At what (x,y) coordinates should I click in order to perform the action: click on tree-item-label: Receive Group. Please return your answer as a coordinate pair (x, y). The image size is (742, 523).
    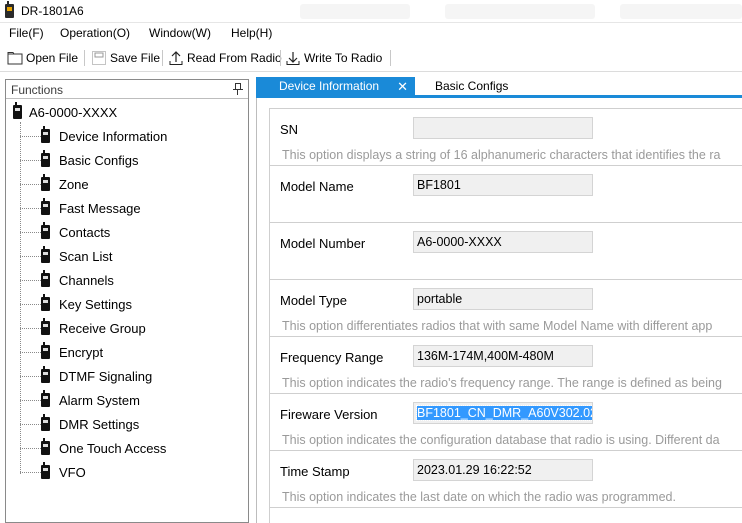
    Looking at the image, I should click on (102, 328).